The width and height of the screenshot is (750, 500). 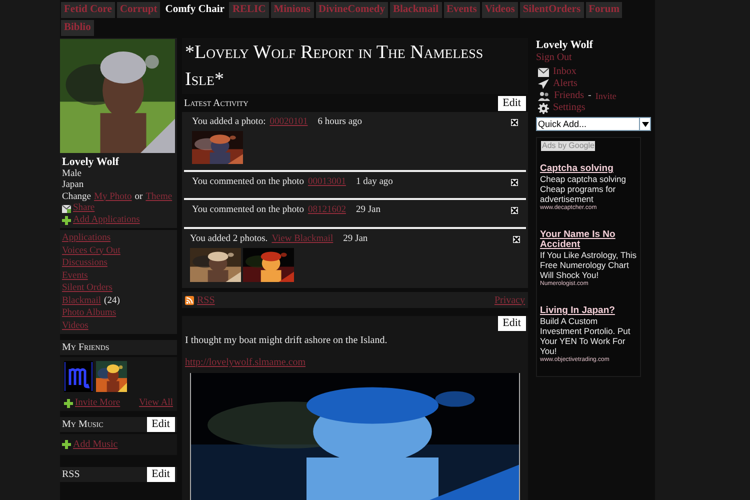 What do you see at coordinates (85, 263) in the screenshot?
I see `application-link: Discussions` at bounding box center [85, 263].